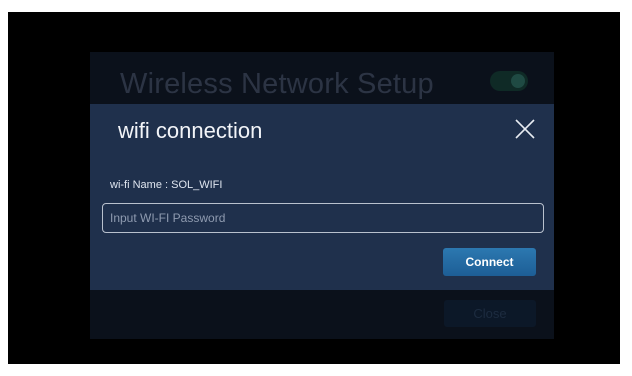  Describe the element at coordinates (490, 313) in the screenshot. I see `background-close-button: Close` at that location.